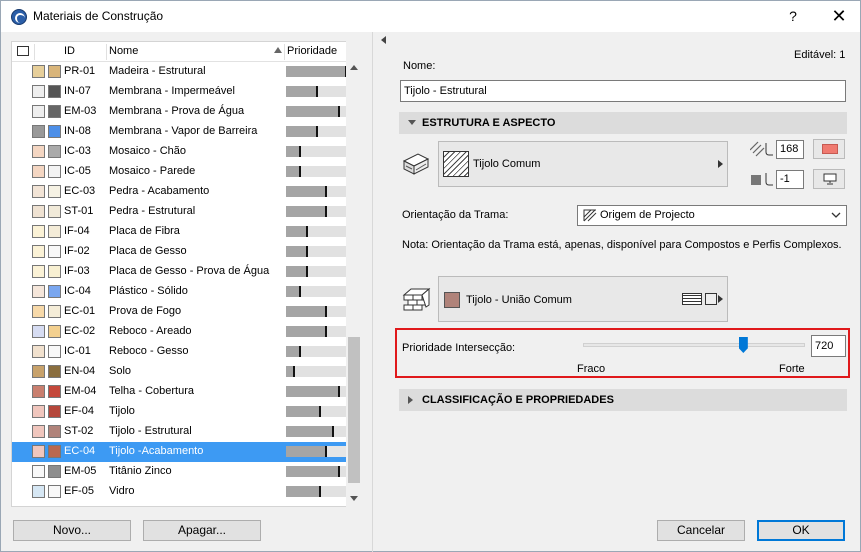  I want to click on section-classification-title: CLASSIFICAÇÃO E PROPRIEDADES, so click(518, 400).